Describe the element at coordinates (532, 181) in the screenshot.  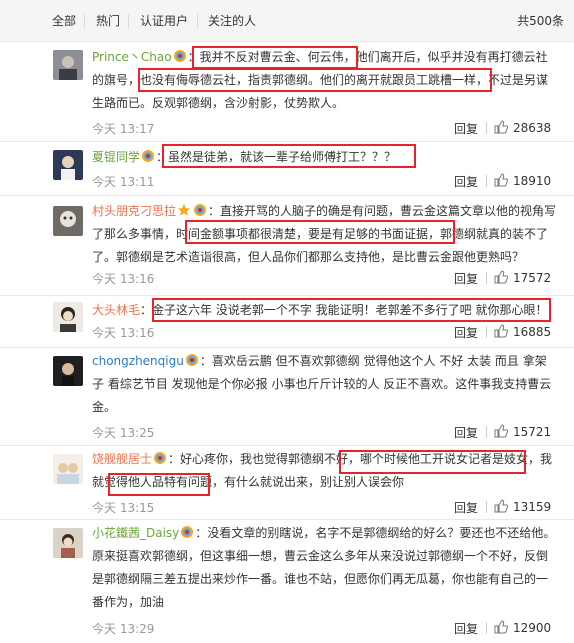
I see `like-count: 18910` at that location.